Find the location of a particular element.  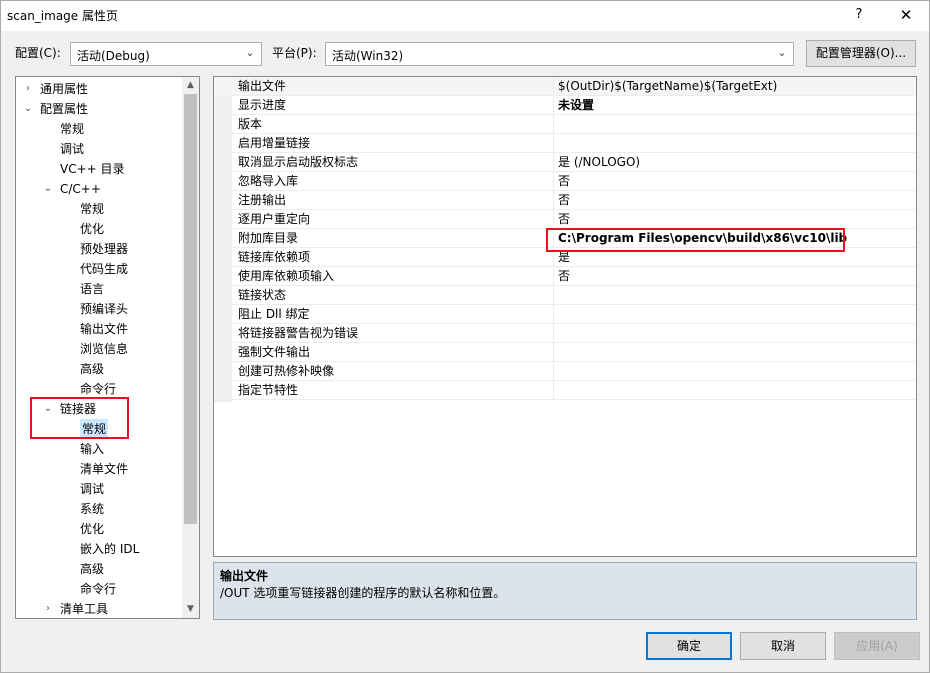

property-row: 逐用户重定向 否 is located at coordinates (565, 219).